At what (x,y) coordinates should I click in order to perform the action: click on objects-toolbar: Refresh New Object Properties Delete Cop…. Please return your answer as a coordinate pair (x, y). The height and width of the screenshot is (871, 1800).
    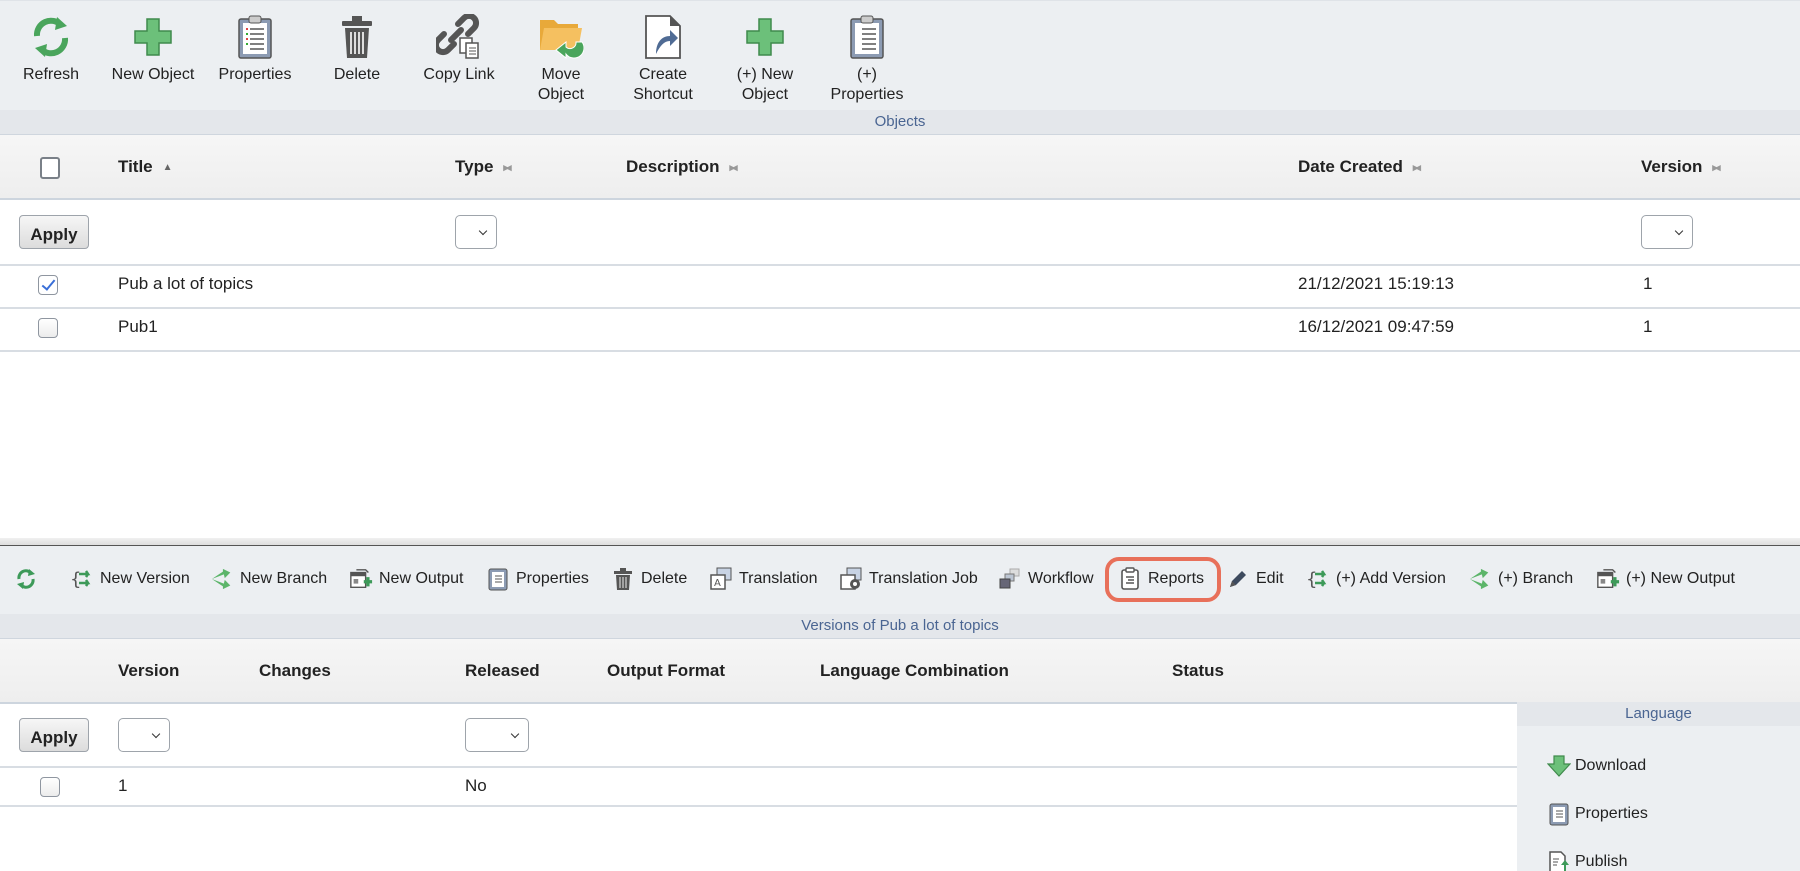
    Looking at the image, I should click on (900, 55).